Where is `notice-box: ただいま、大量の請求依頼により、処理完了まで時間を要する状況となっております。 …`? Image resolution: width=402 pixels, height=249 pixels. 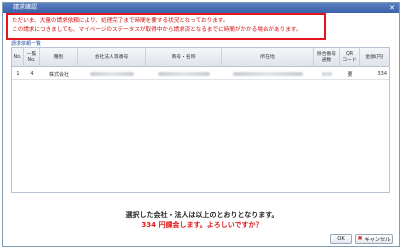 notice-box: ただいま、大量の請求依頼により、処理完了まで時間を要する状況となっております。 … is located at coordinates (166, 26).